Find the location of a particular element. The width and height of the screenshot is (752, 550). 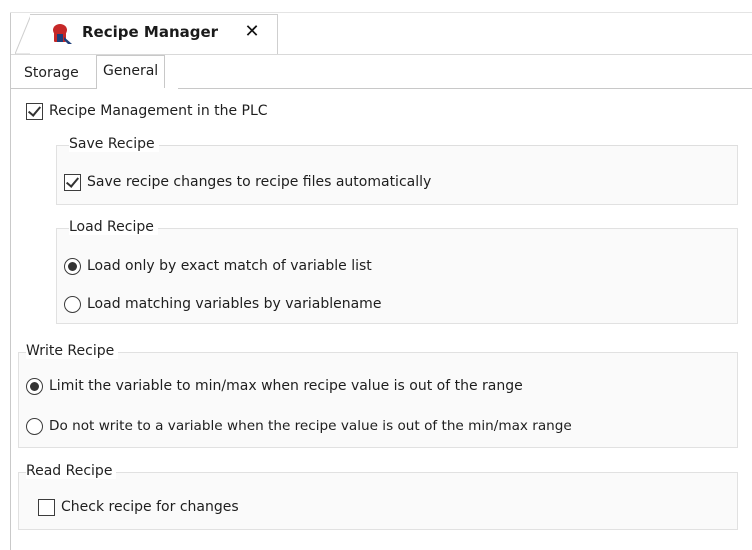

close-icon: ✕ is located at coordinates (252, 32).